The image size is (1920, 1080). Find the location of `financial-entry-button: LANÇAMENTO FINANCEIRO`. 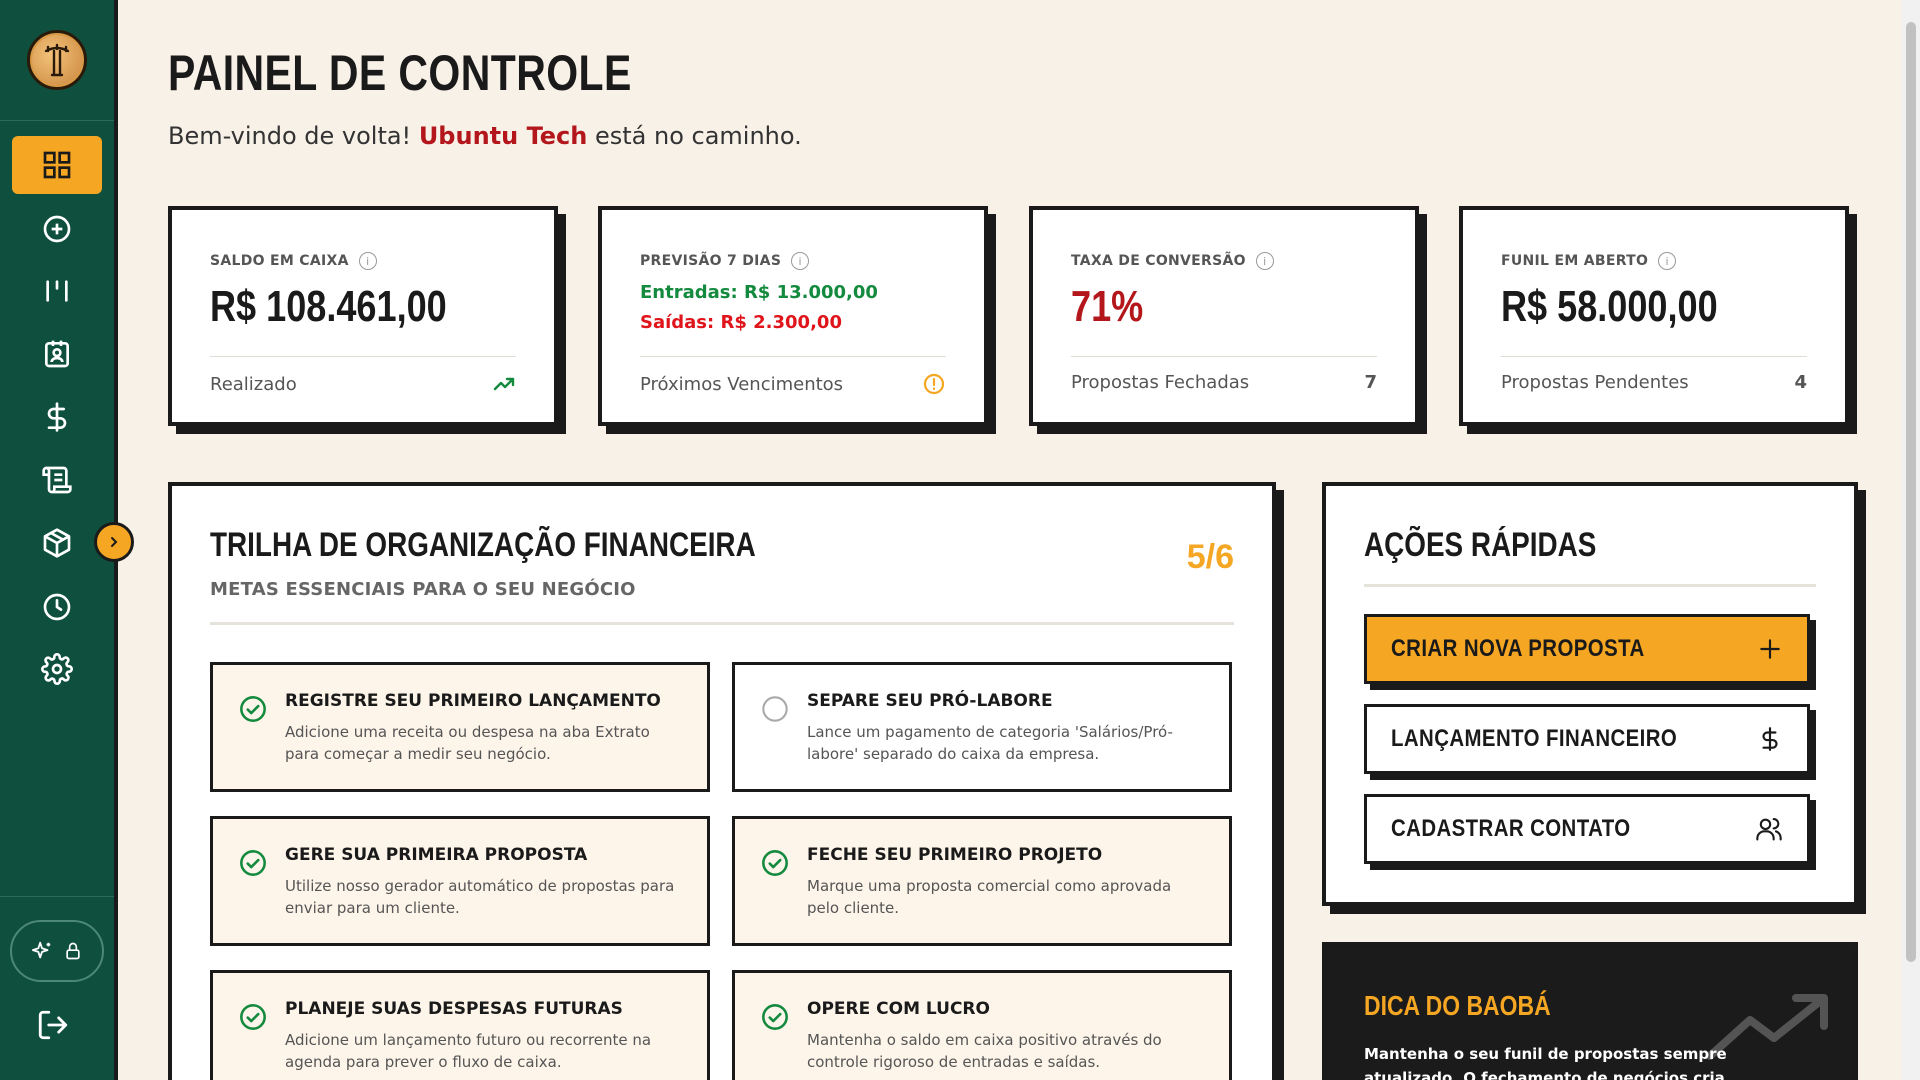

financial-entry-button: LANÇAMENTO FINANCEIRO is located at coordinates (1587, 739).